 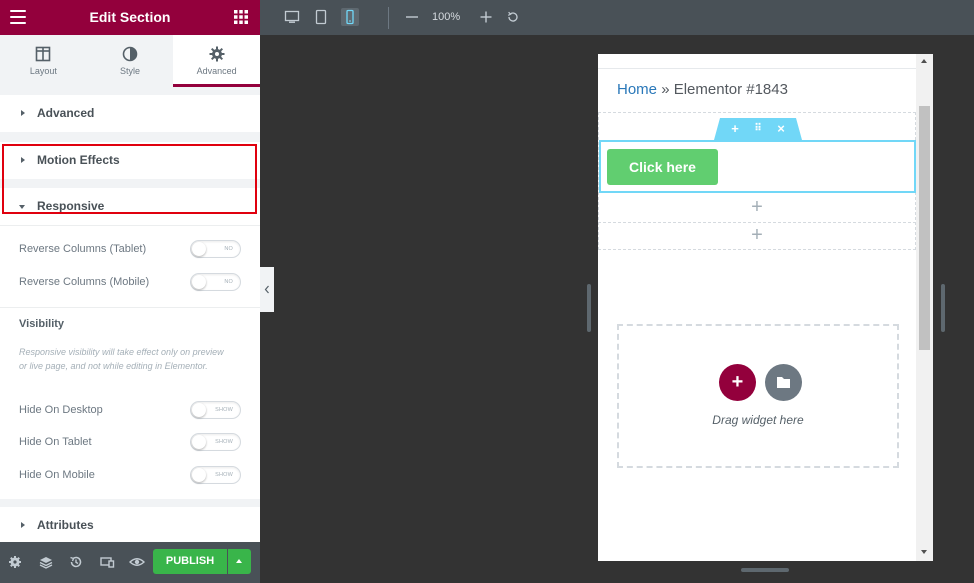 I want to click on panel-title: Edit Section, so click(x=130, y=17).